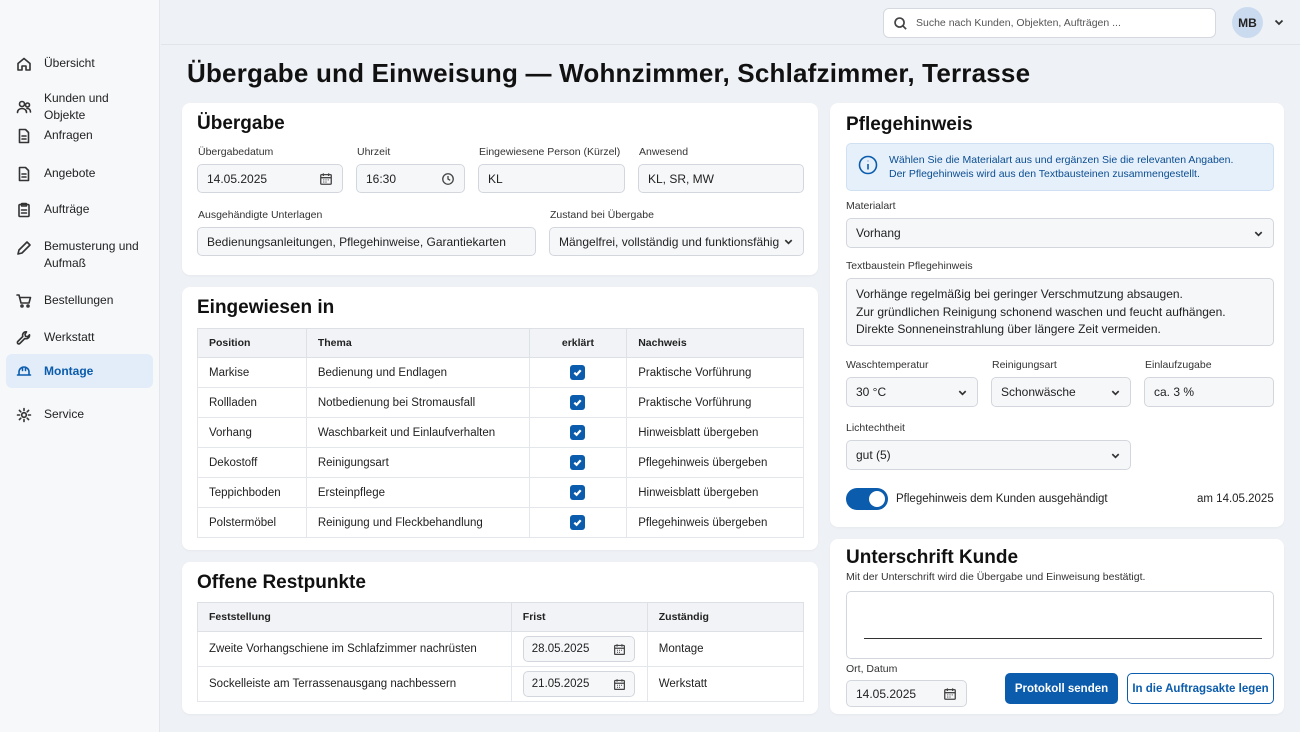 The height and width of the screenshot is (732, 1300). Describe the element at coordinates (417, 492) in the screenshot. I see `topic-cell: Ersteinpflege` at that location.